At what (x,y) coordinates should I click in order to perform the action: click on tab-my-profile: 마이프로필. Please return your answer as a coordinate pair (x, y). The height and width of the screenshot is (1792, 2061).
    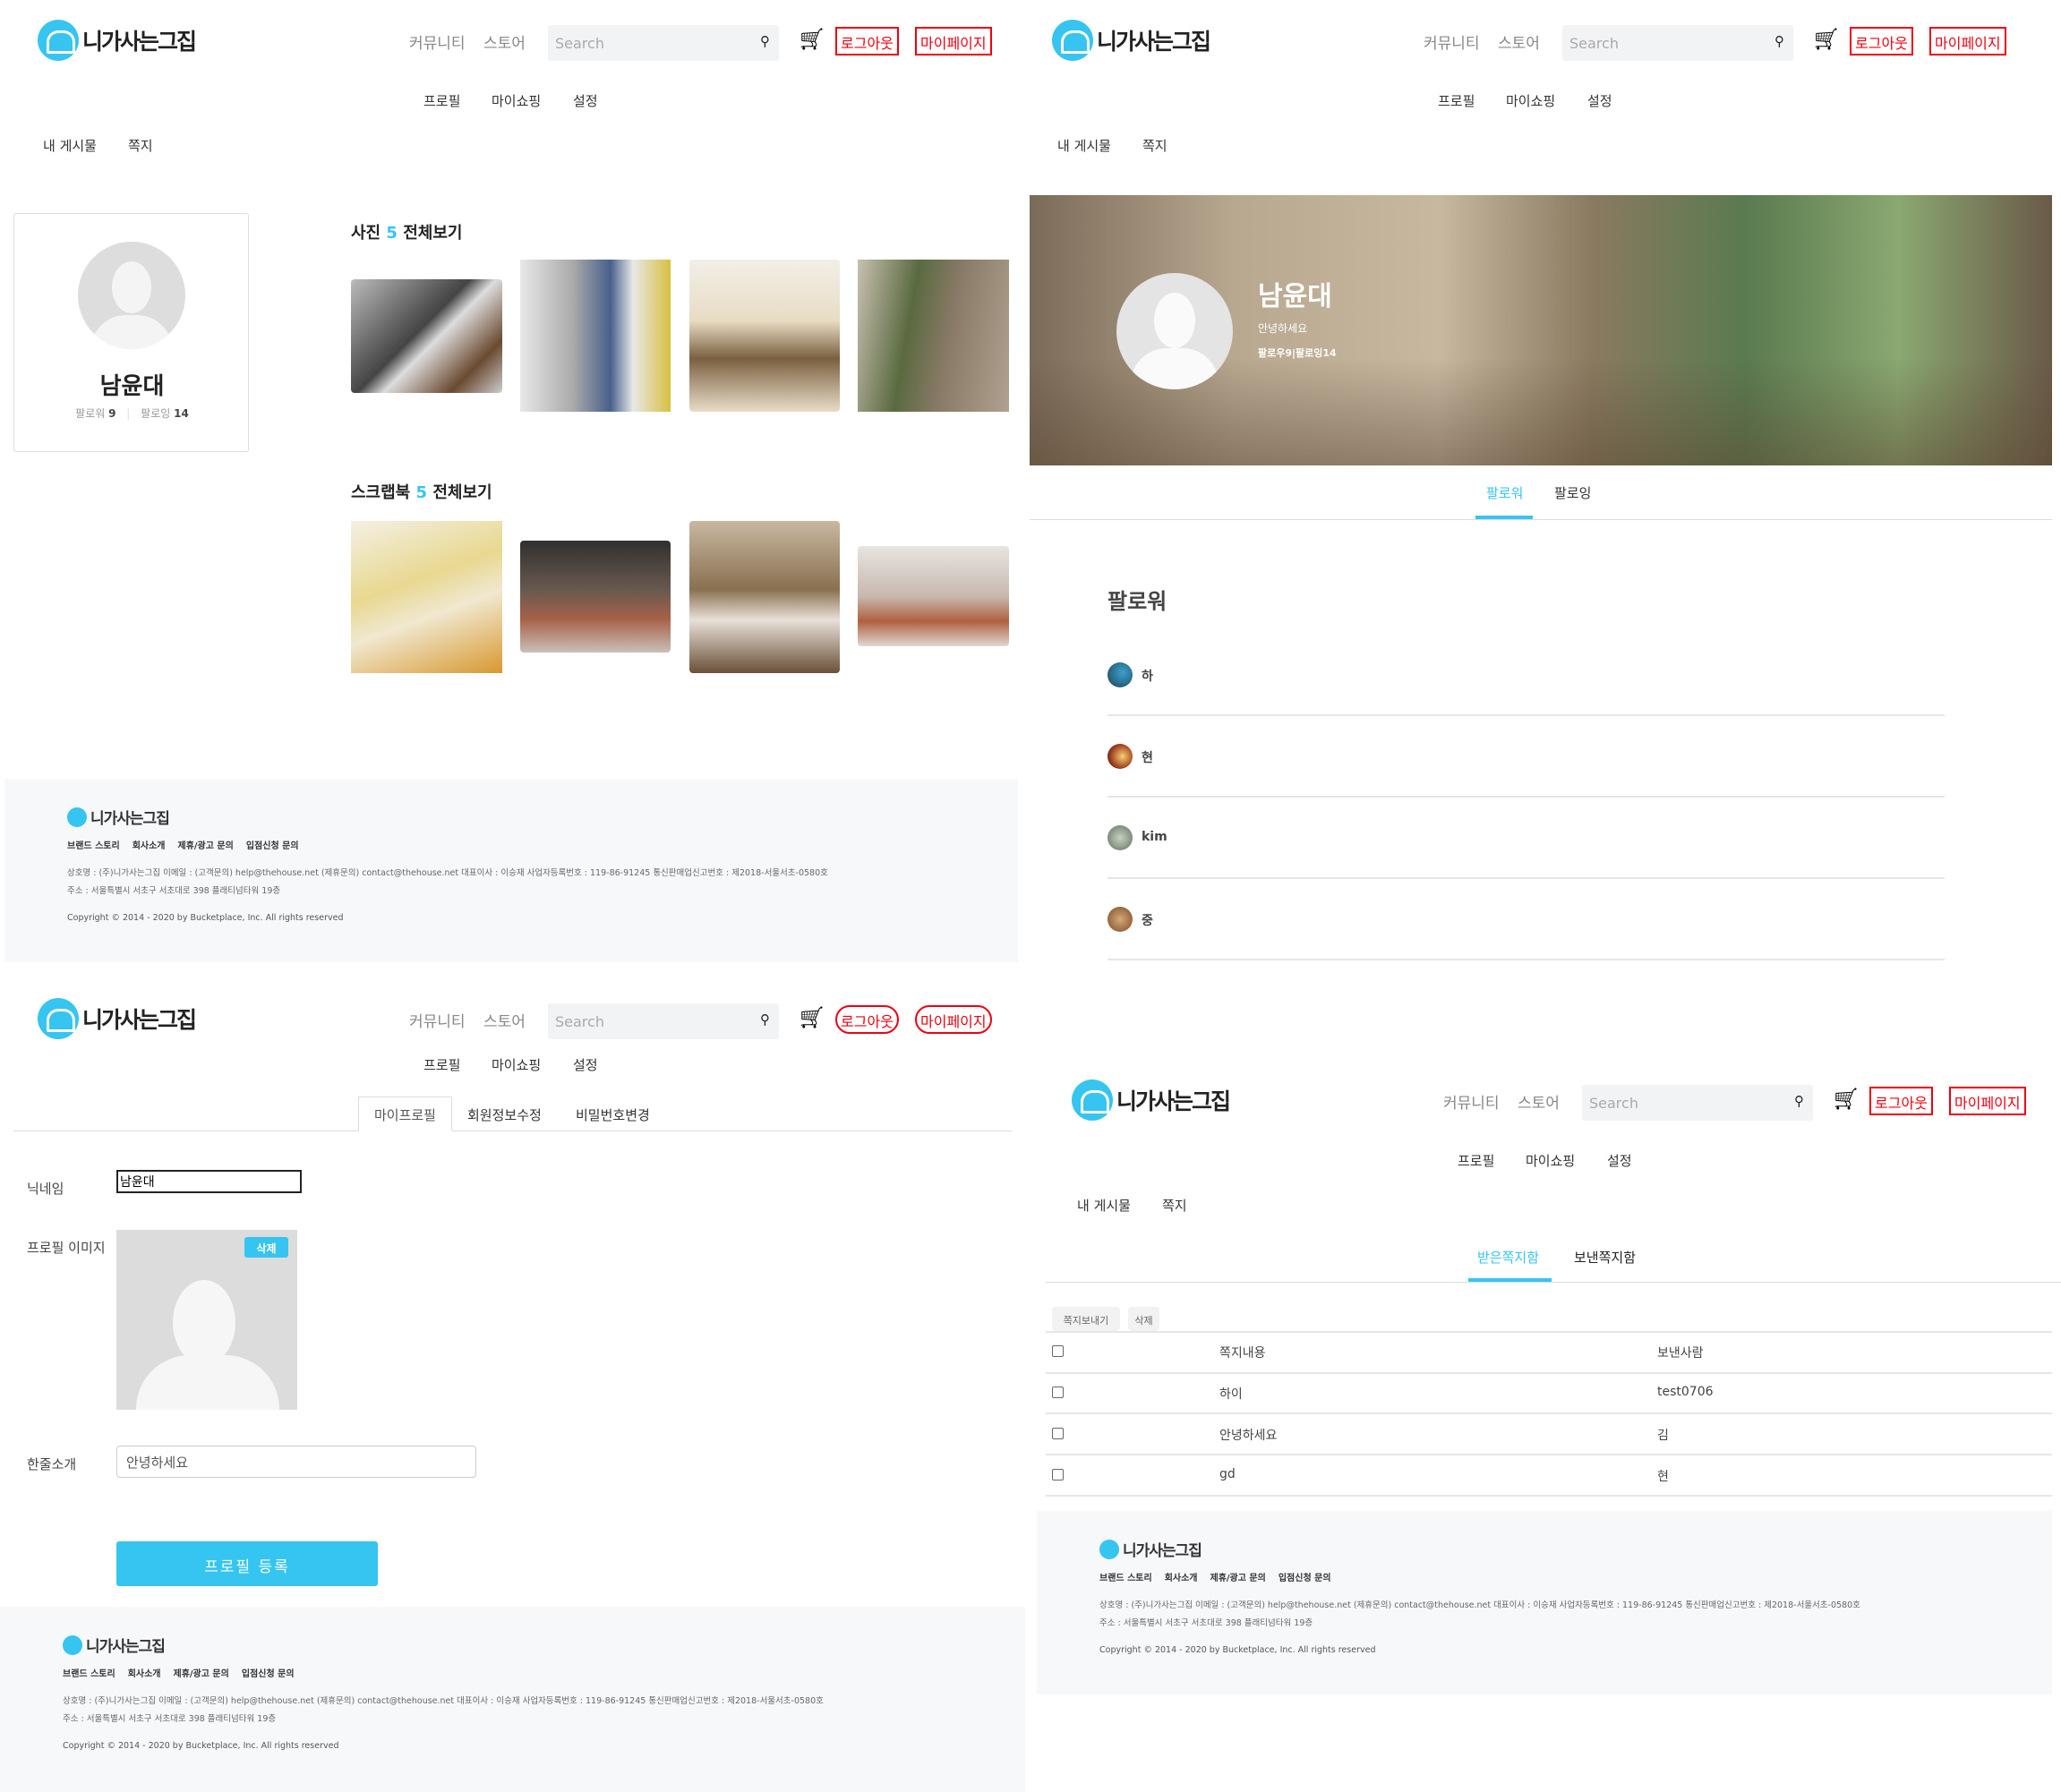
    Looking at the image, I should click on (405, 1114).